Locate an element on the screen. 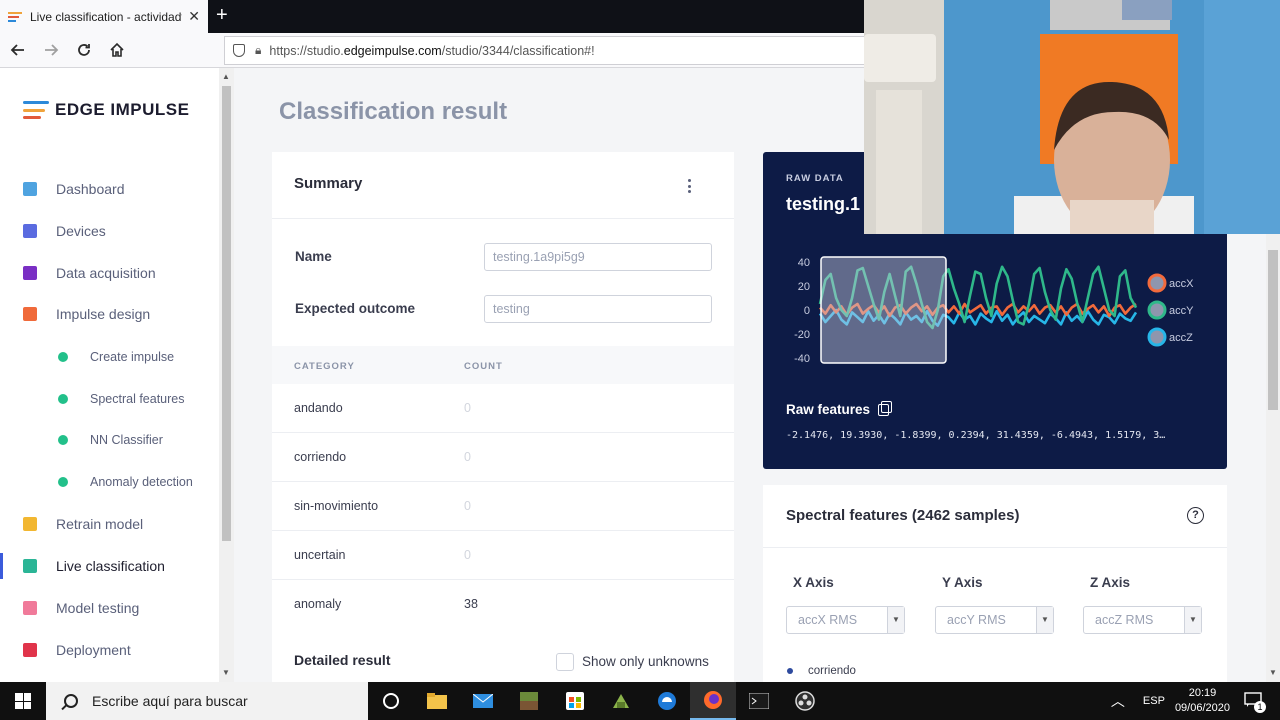 The image size is (1280, 720). obs-icon is located at coordinates (805, 701).